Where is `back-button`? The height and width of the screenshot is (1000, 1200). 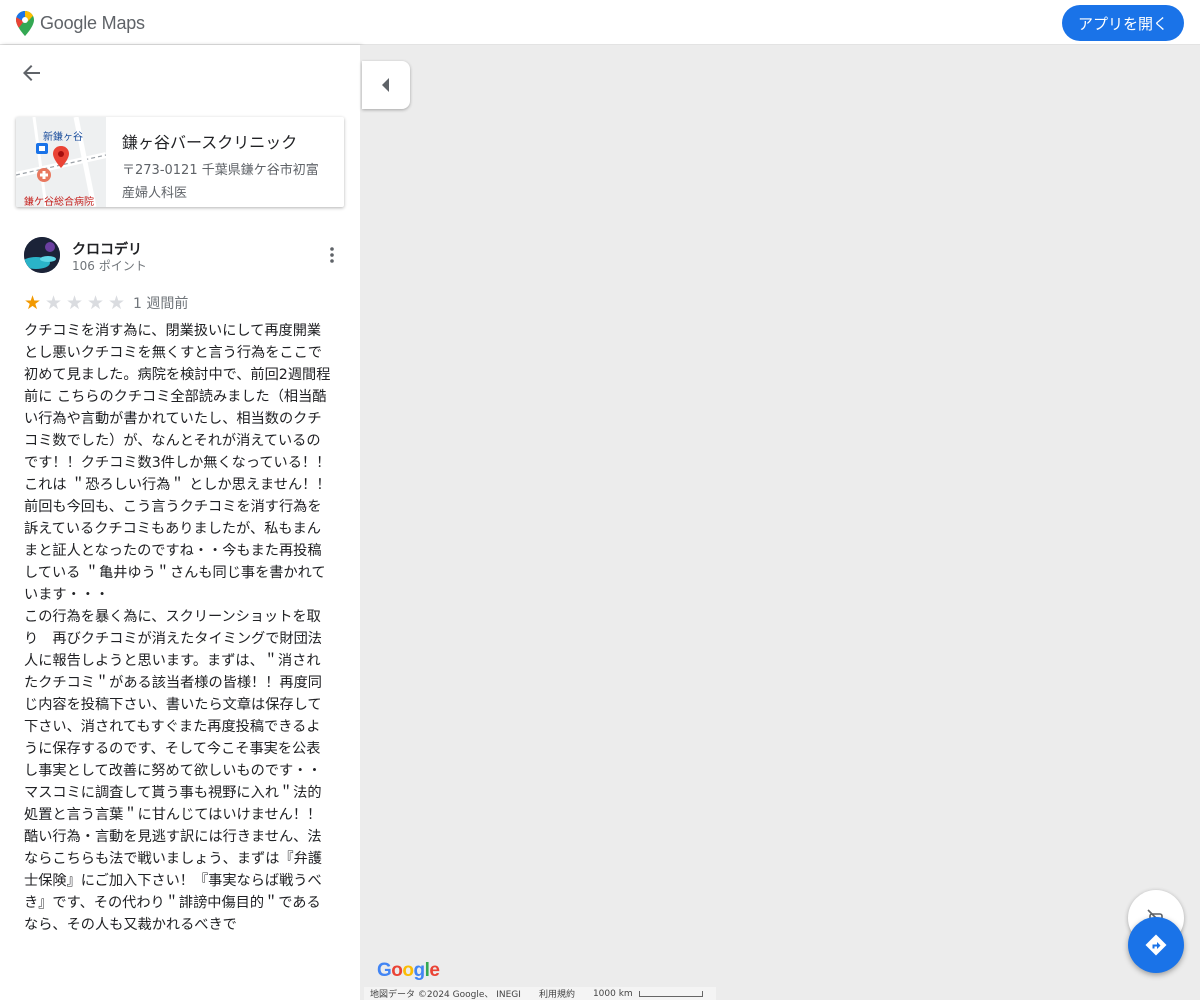 back-button is located at coordinates (32, 73).